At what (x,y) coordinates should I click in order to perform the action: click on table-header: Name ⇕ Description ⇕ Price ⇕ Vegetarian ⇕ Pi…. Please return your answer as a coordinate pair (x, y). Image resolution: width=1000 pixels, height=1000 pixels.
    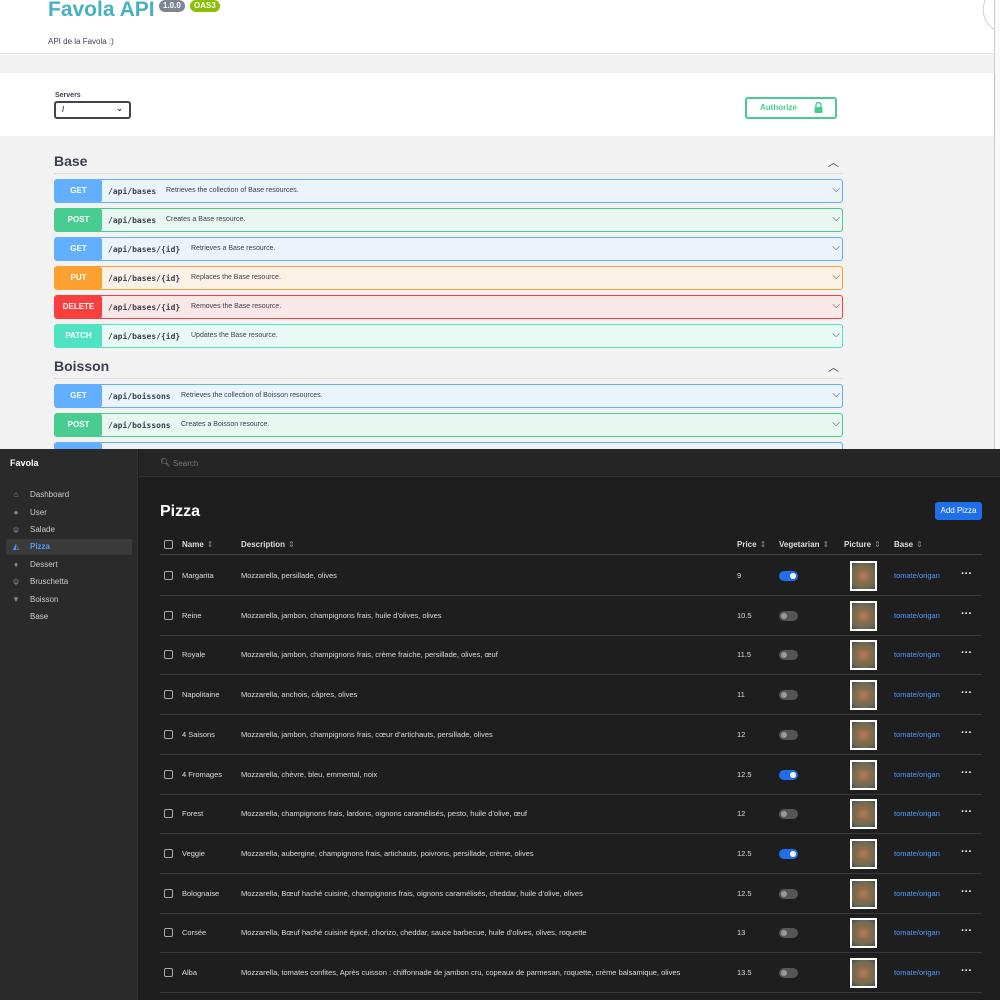
    Looking at the image, I should click on (571, 545).